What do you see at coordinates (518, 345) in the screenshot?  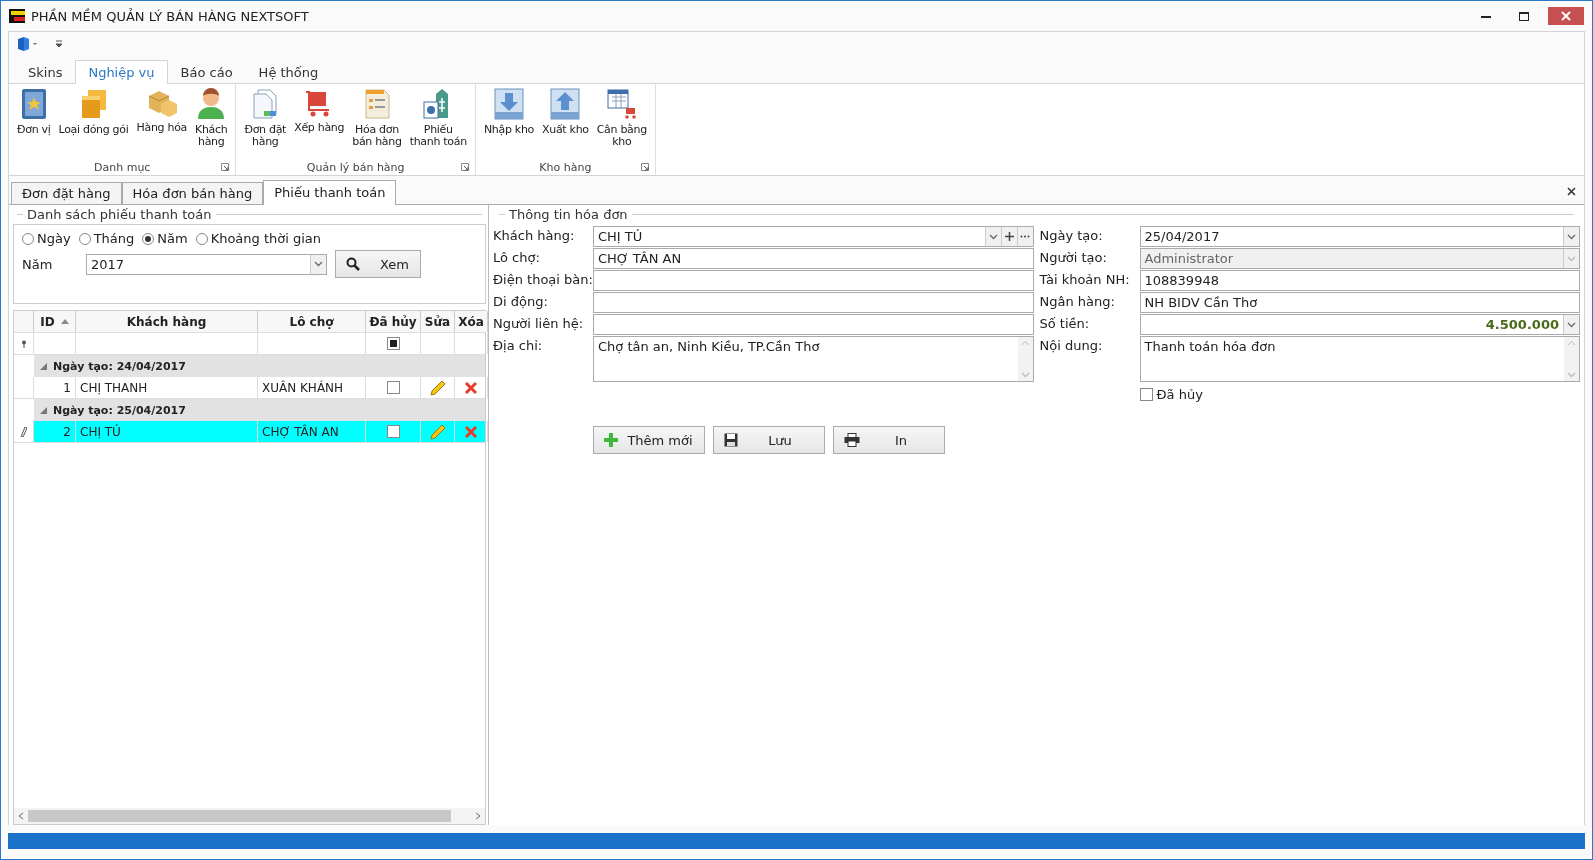 I see `field-label: Địa chỉ:` at bounding box center [518, 345].